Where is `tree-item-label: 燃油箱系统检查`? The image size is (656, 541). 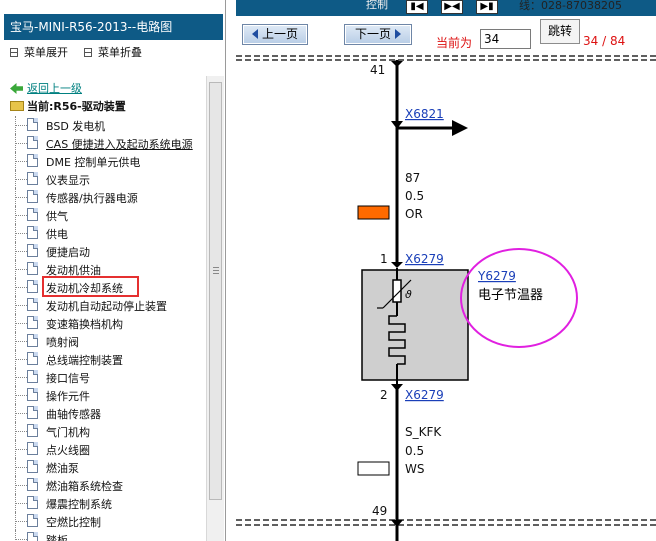 tree-item-label: 燃油箱系统检查 is located at coordinates (84, 486).